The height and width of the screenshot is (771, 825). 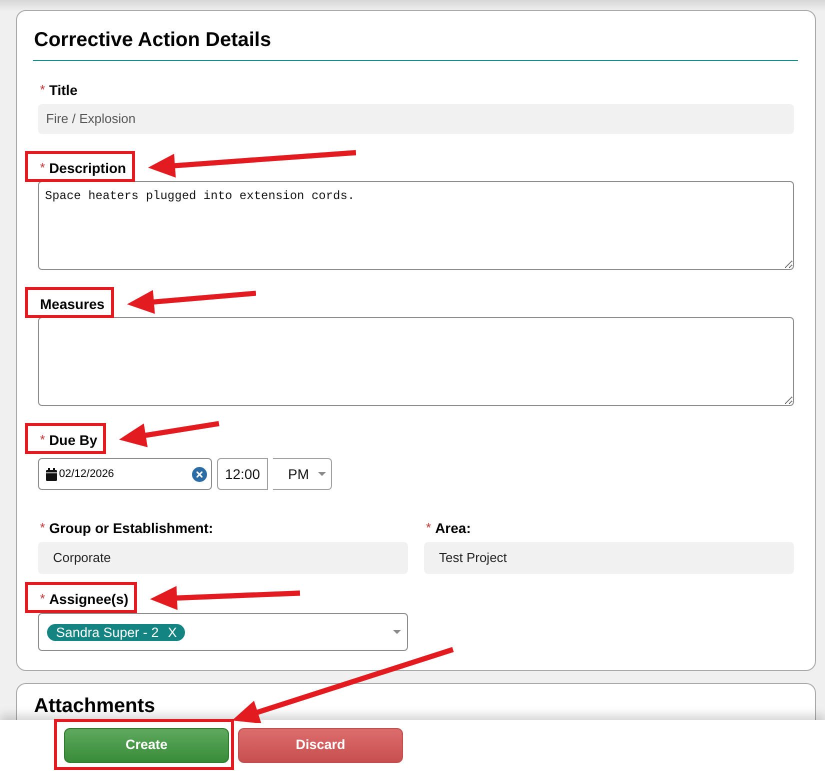 What do you see at coordinates (72, 304) in the screenshot?
I see `field-label: Measures` at bounding box center [72, 304].